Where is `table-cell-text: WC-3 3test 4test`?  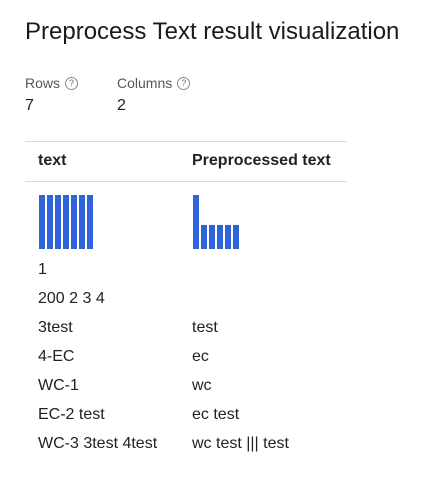 table-cell-text: WC-3 3test 4test is located at coordinates (98, 443).